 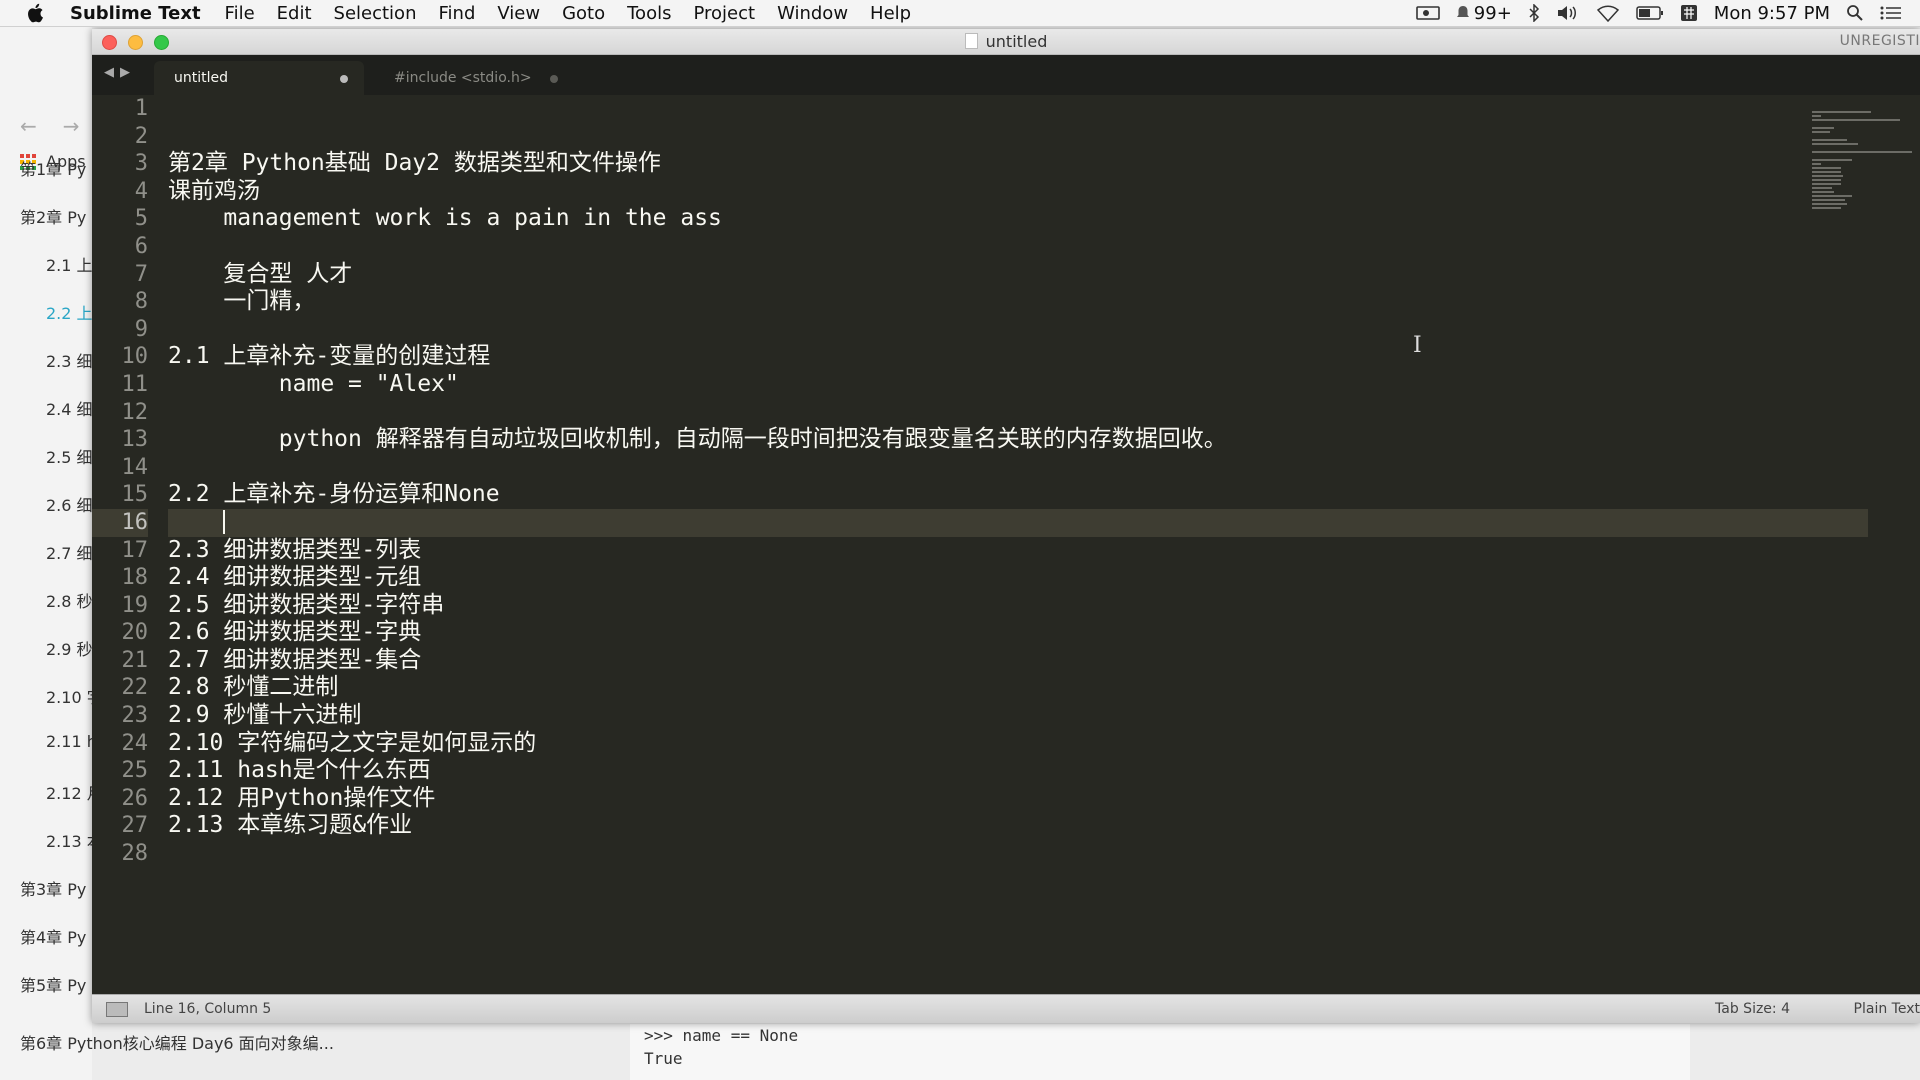 What do you see at coordinates (1427, 13) in the screenshot?
I see `screen-record-icon` at bounding box center [1427, 13].